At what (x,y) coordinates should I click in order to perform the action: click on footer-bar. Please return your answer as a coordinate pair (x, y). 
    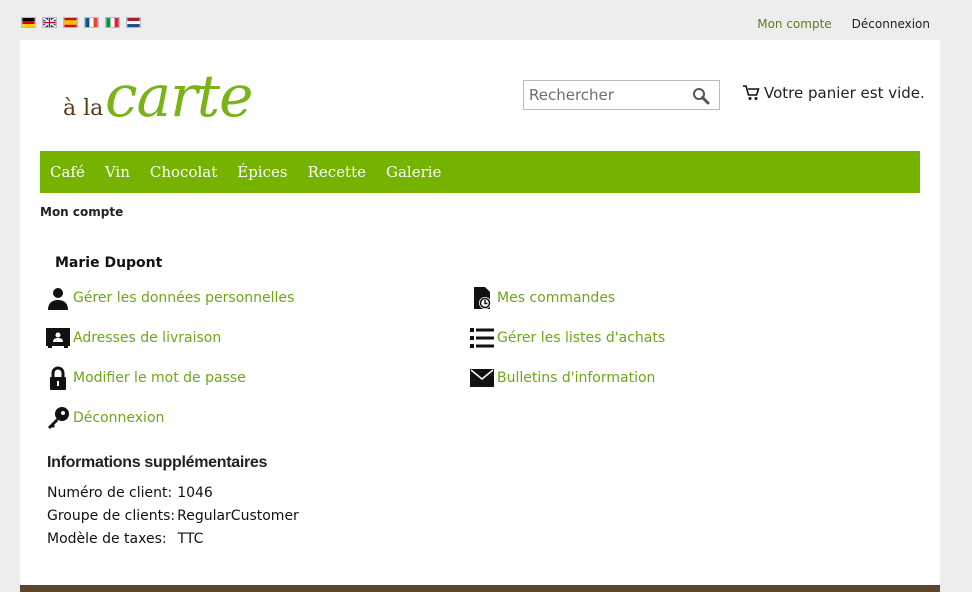
    Looking at the image, I should click on (480, 588).